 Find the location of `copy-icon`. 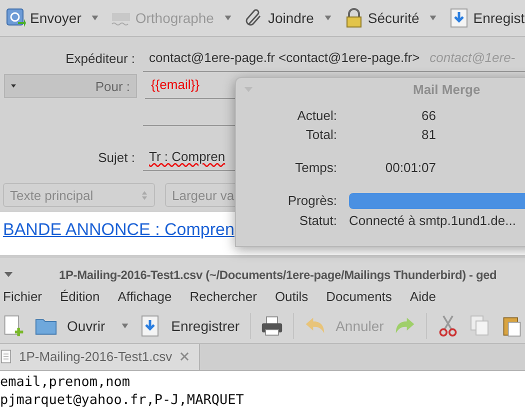

copy-icon is located at coordinates (479, 325).